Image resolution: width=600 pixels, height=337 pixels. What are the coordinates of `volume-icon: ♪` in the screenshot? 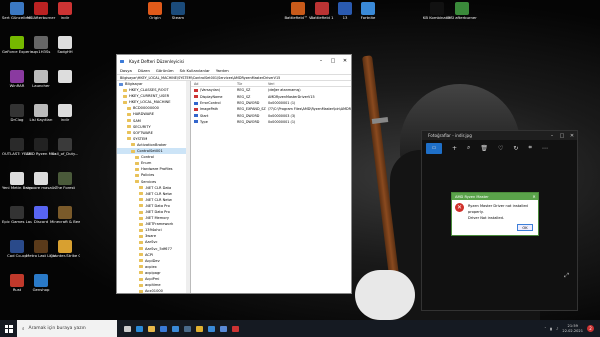 It's located at (557, 329).